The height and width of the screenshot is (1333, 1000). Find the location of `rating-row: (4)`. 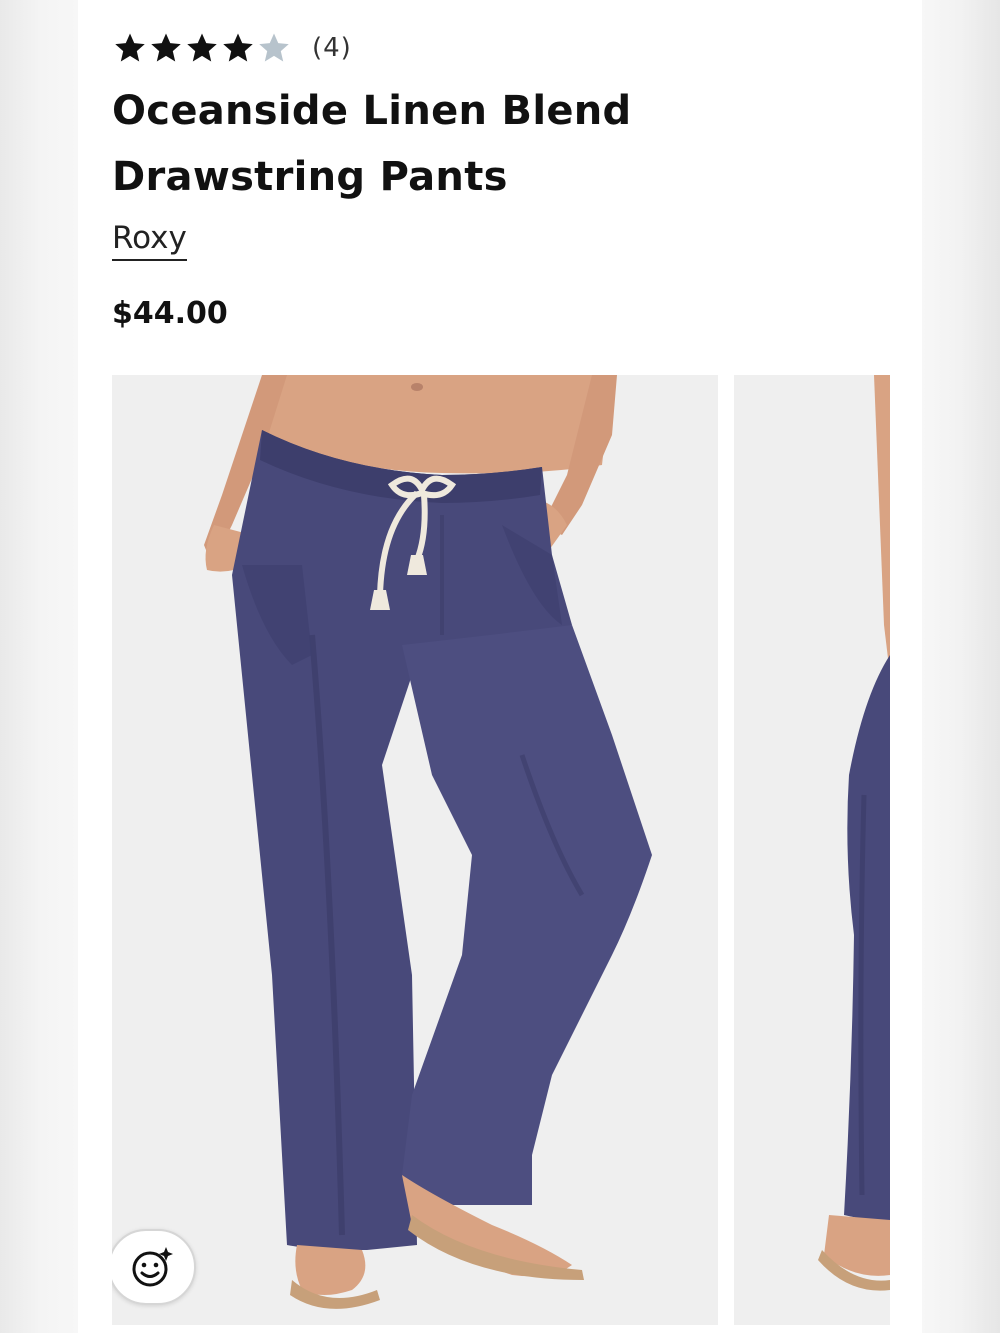

rating-row: (4) is located at coordinates (232, 48).